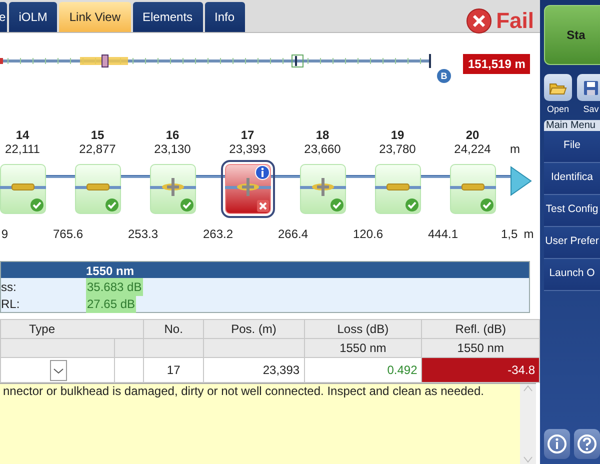 This screenshot has height=464, width=600. Describe the element at coordinates (397, 149) in the screenshot. I see `event-position: 23,780` at that location.